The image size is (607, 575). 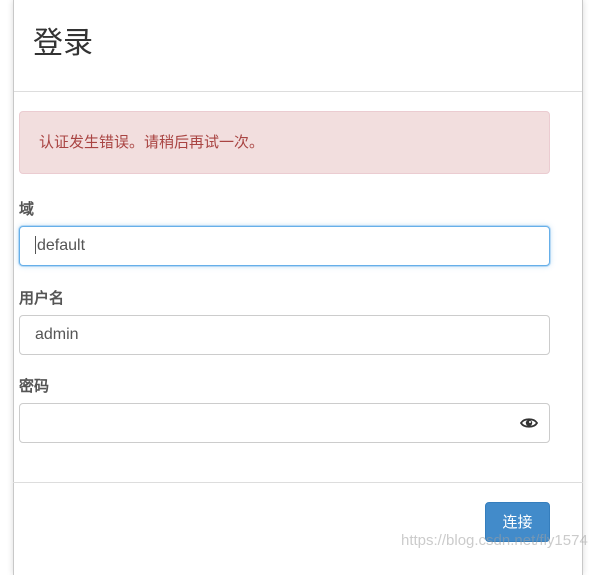 What do you see at coordinates (529, 423) in the screenshot?
I see `eye-icon` at bounding box center [529, 423].